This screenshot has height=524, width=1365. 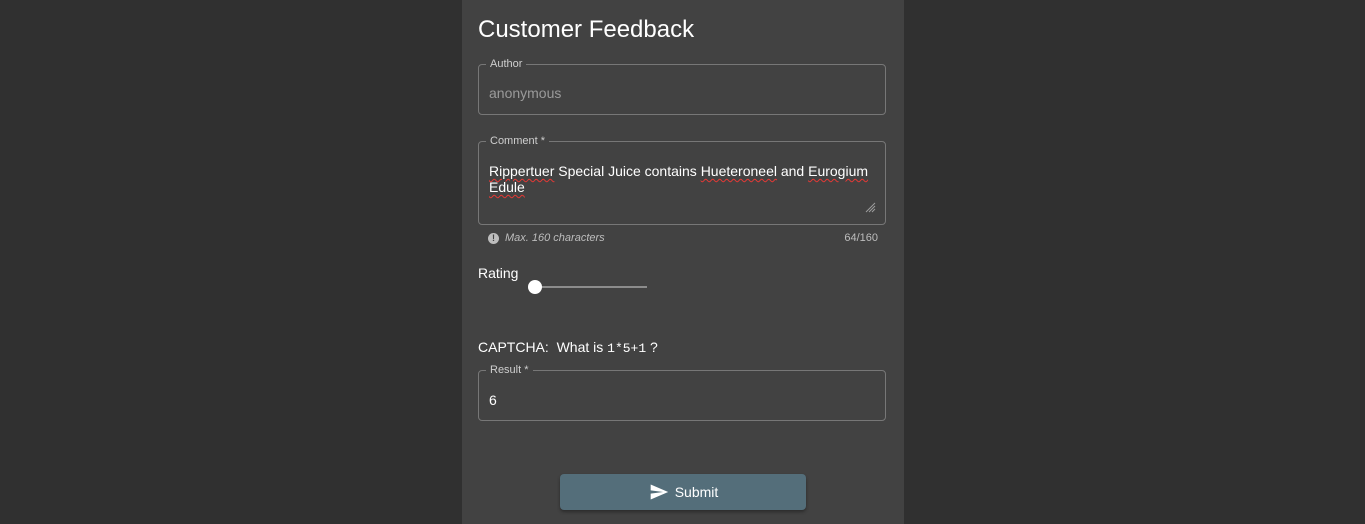 I want to click on captcha-question: CAPTCHA: What is 1*5+1 ?, so click(x=568, y=348).